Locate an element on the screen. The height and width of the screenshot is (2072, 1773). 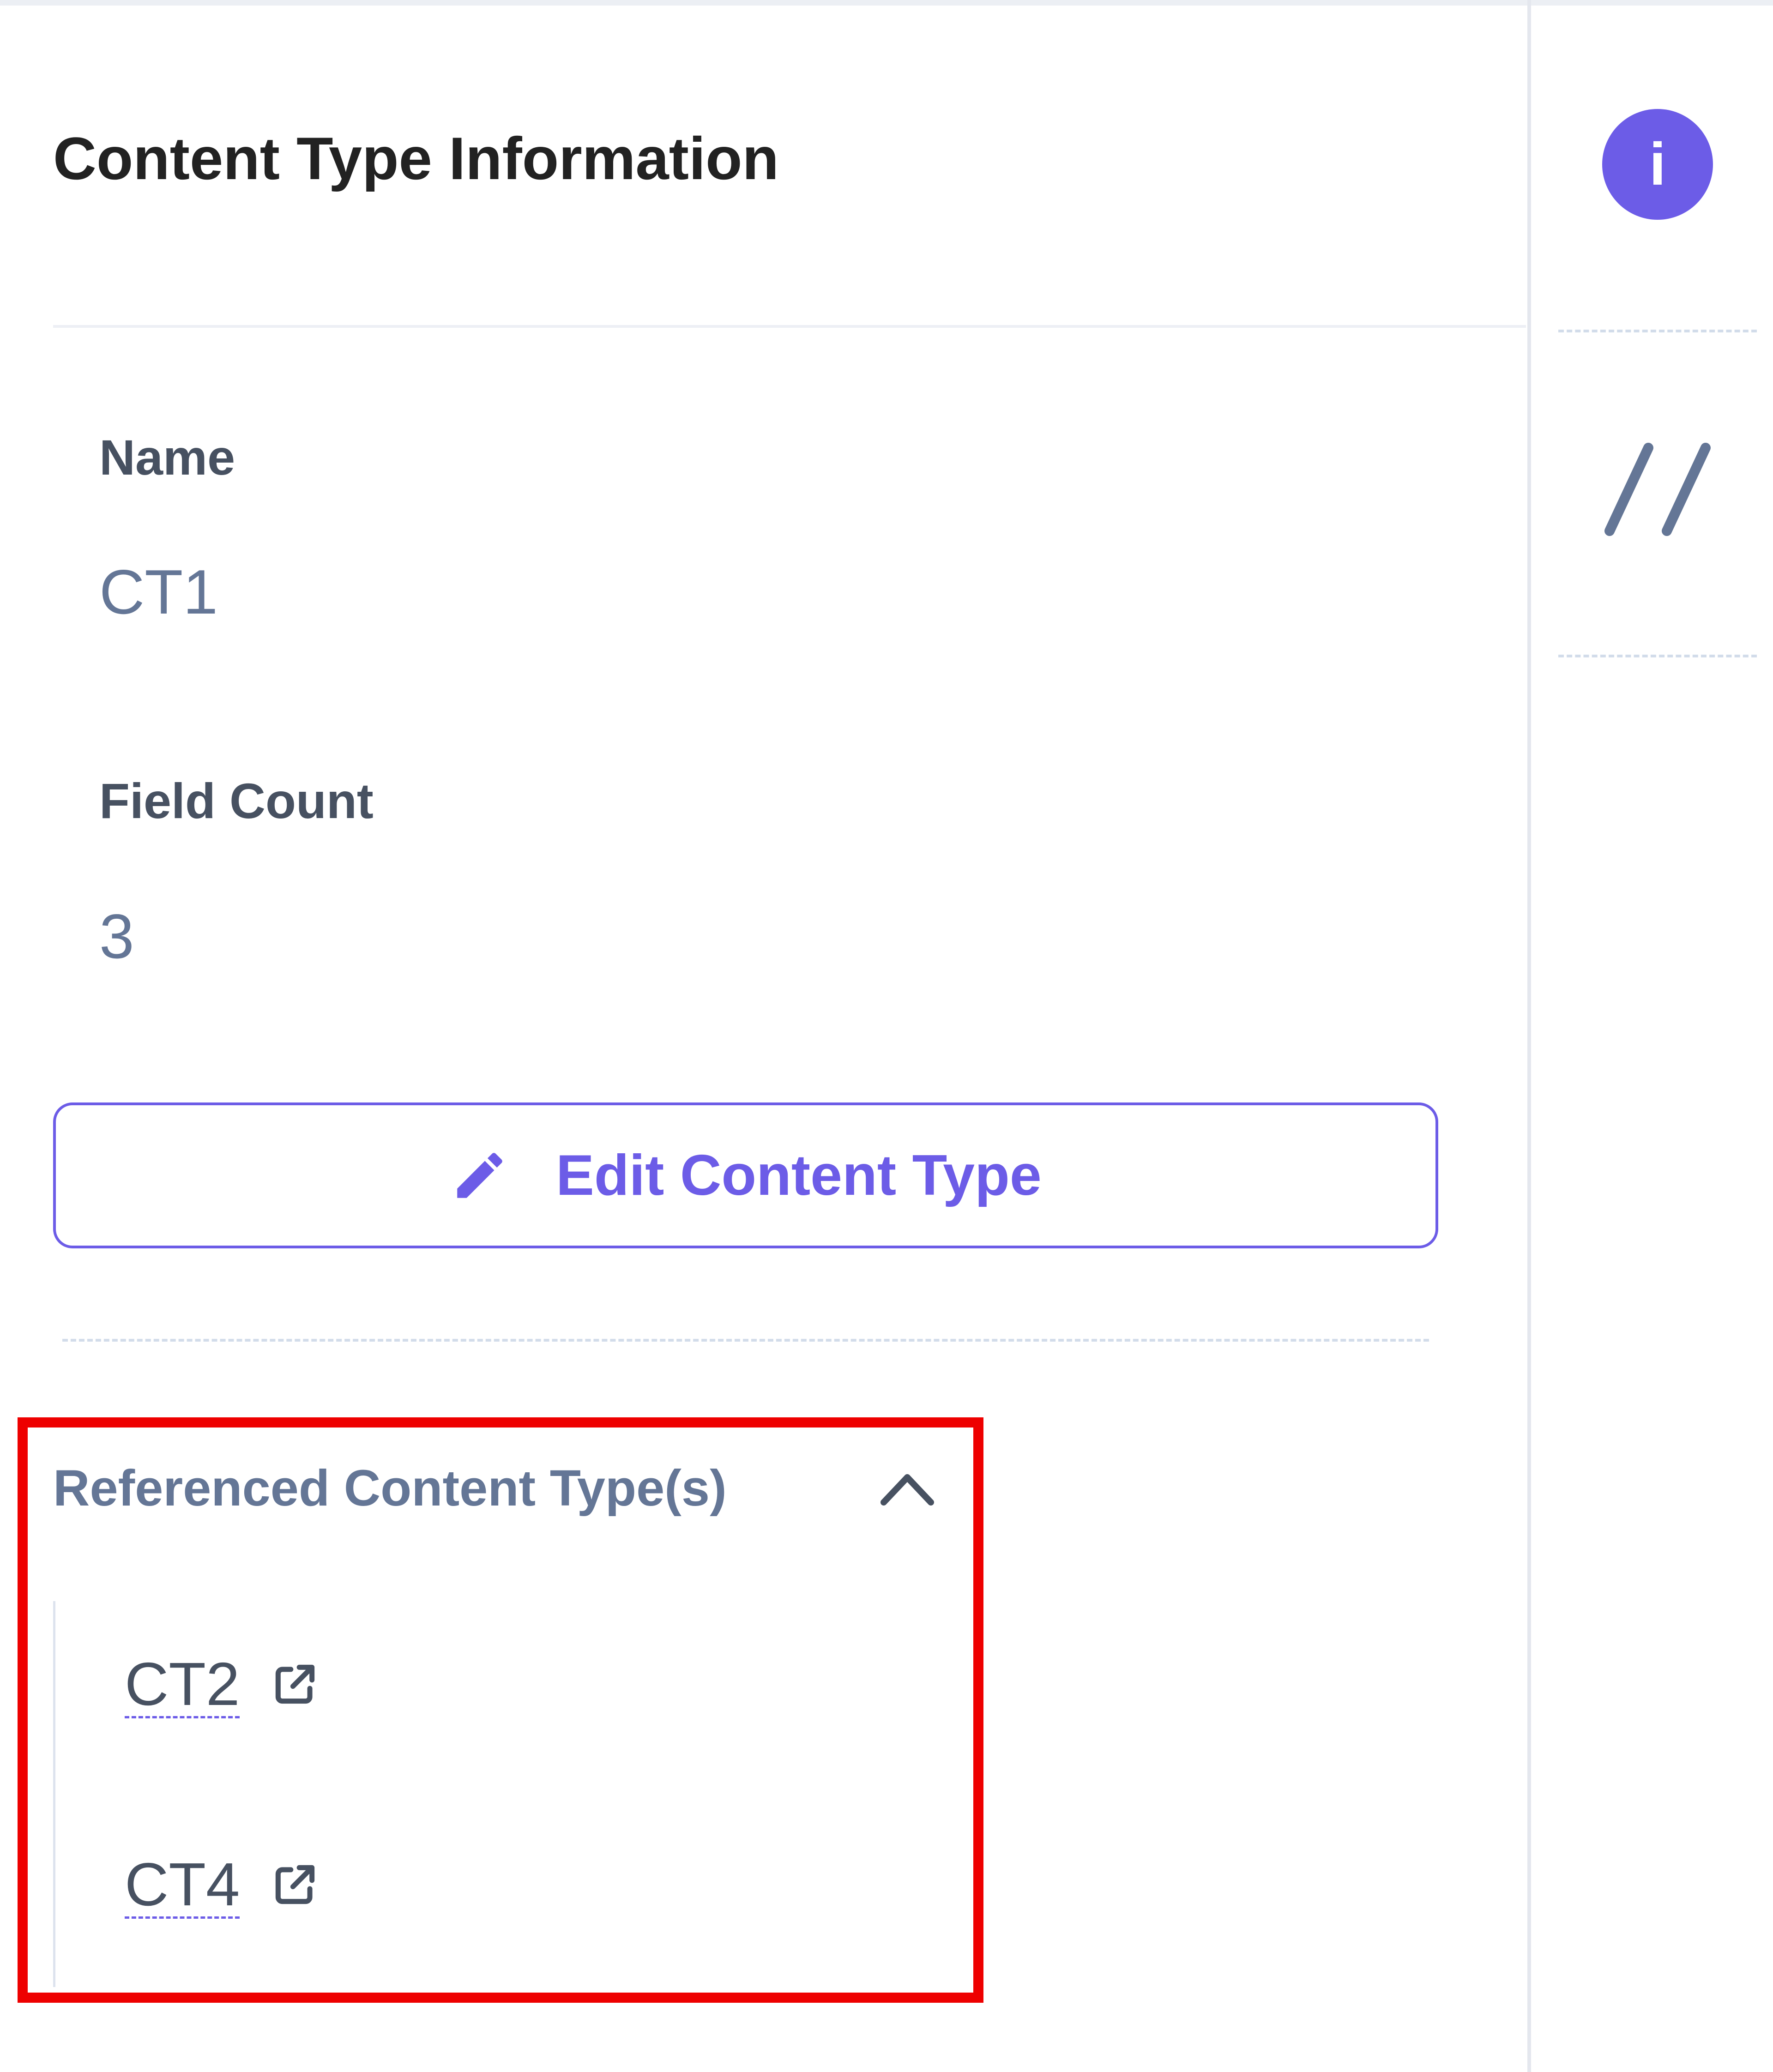
referenced-item-label: CT4 is located at coordinates (182, 1884).